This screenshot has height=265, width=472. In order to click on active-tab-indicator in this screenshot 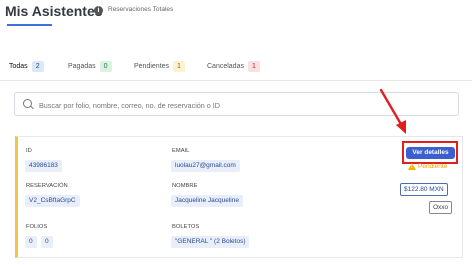, I will do `click(29, 25)`.